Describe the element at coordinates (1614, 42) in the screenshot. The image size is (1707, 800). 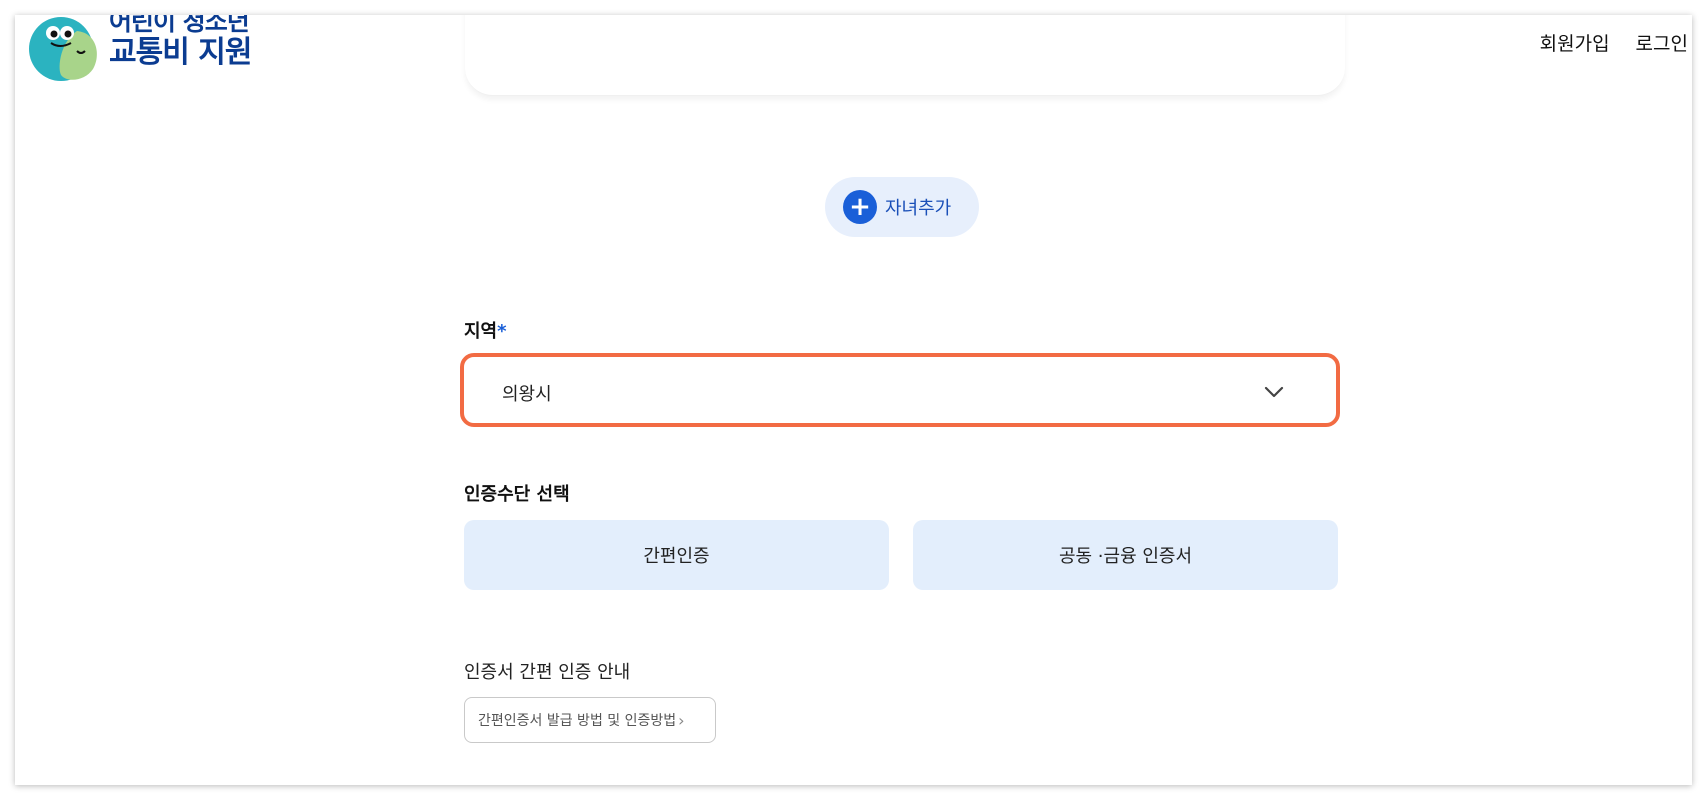
I see `top-nav: 회원가입 로그인` at that location.